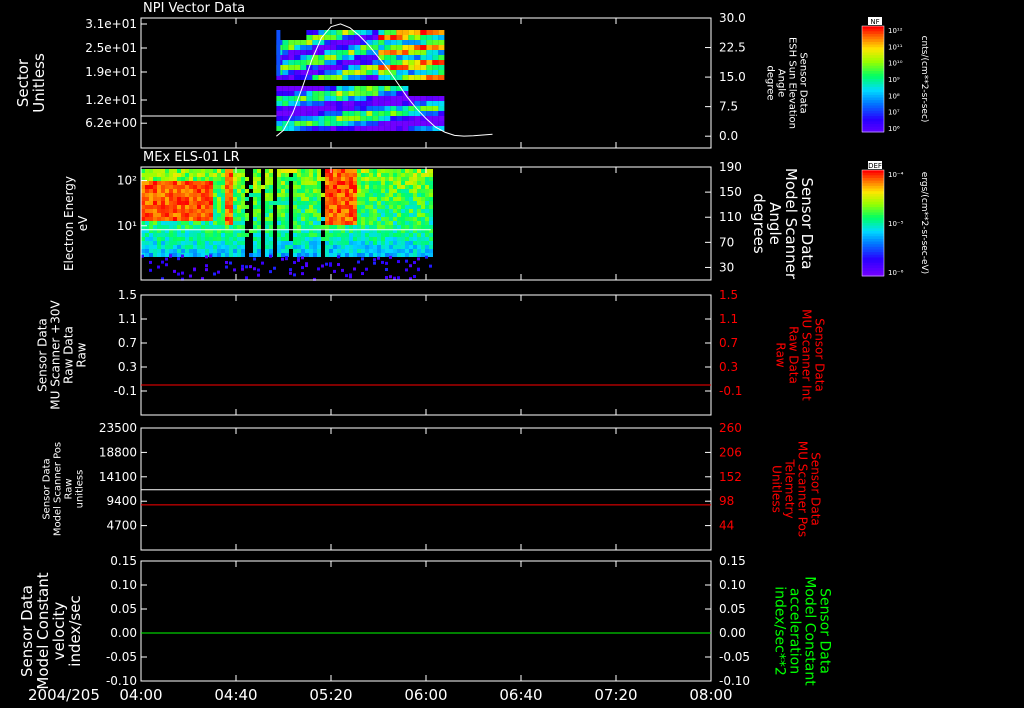 Image resolution: width=1024 pixels, height=708 pixels. What do you see at coordinates (726, 267) in the screenshot?
I see `y-tick-label-right: 30` at bounding box center [726, 267].